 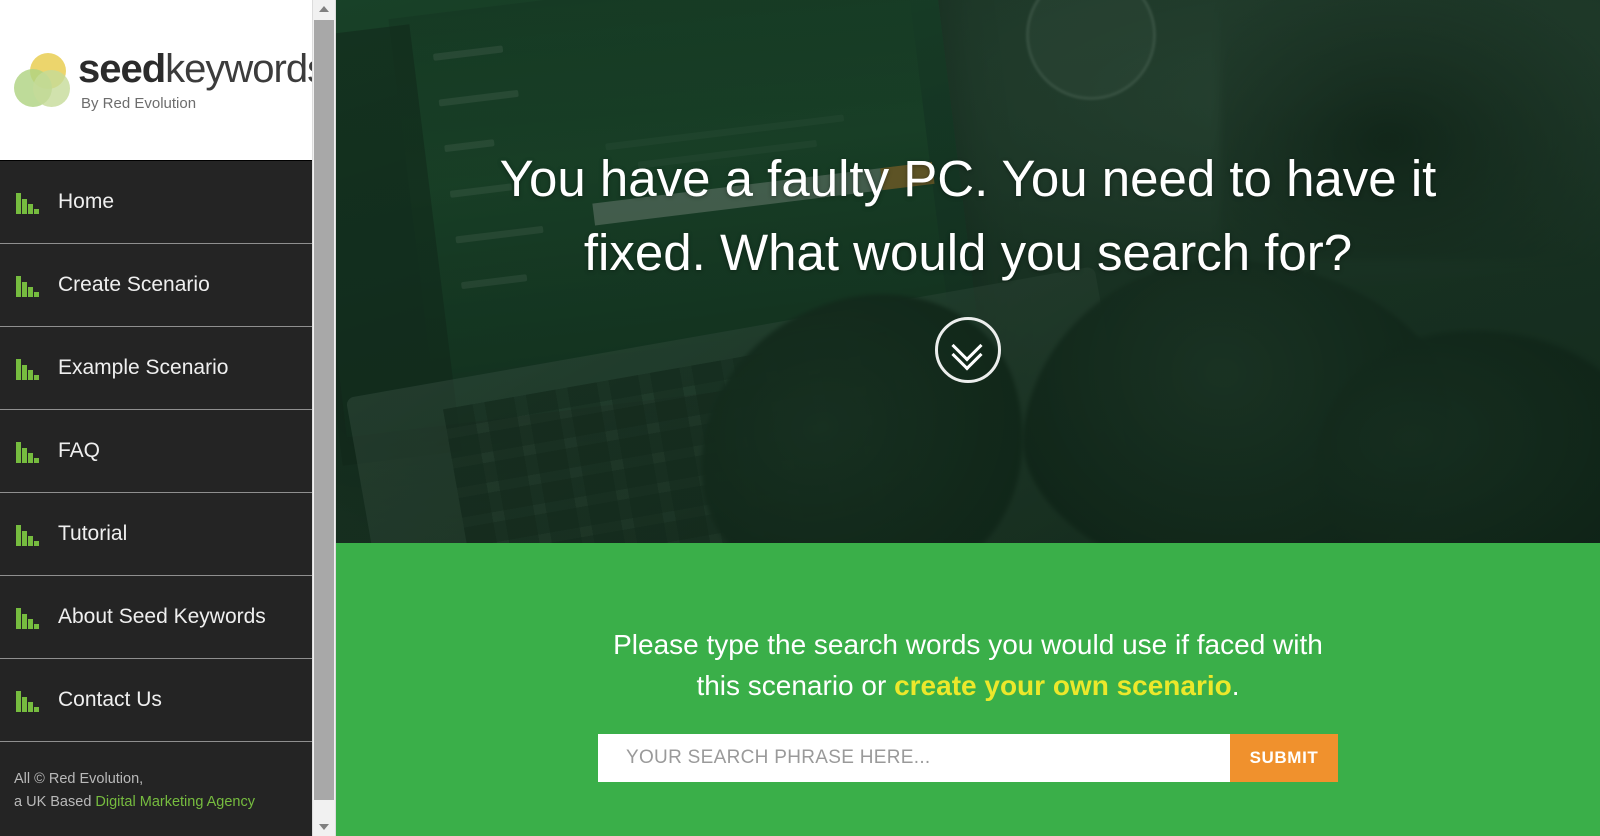 I want to click on digital-marketing-agency-link: Digital Marketing Agency, so click(x=175, y=802).